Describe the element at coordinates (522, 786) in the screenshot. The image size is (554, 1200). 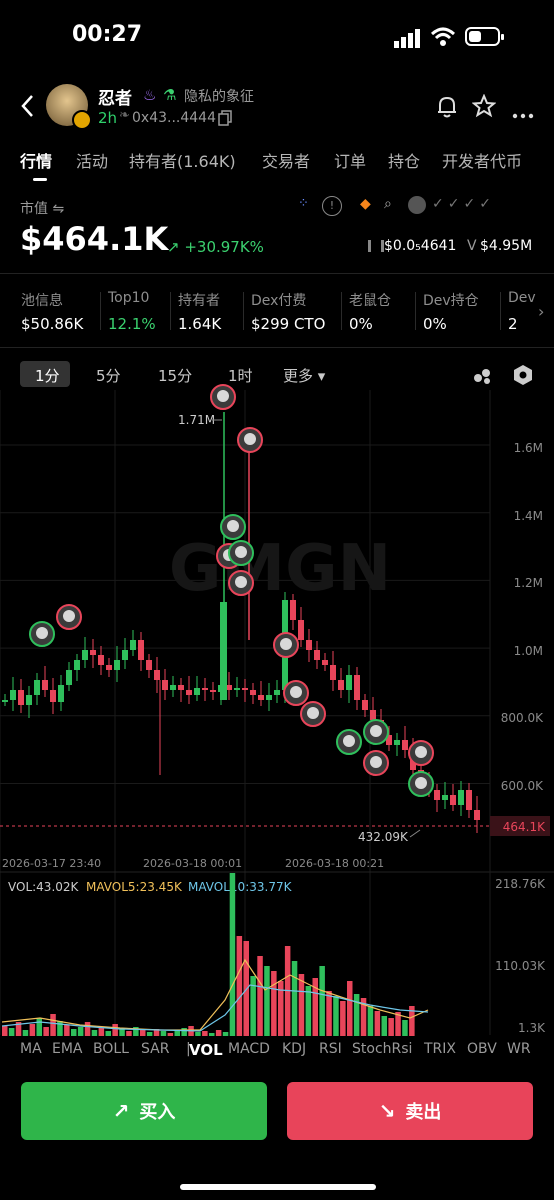
I see `y-axis-label: 600.0K` at that location.